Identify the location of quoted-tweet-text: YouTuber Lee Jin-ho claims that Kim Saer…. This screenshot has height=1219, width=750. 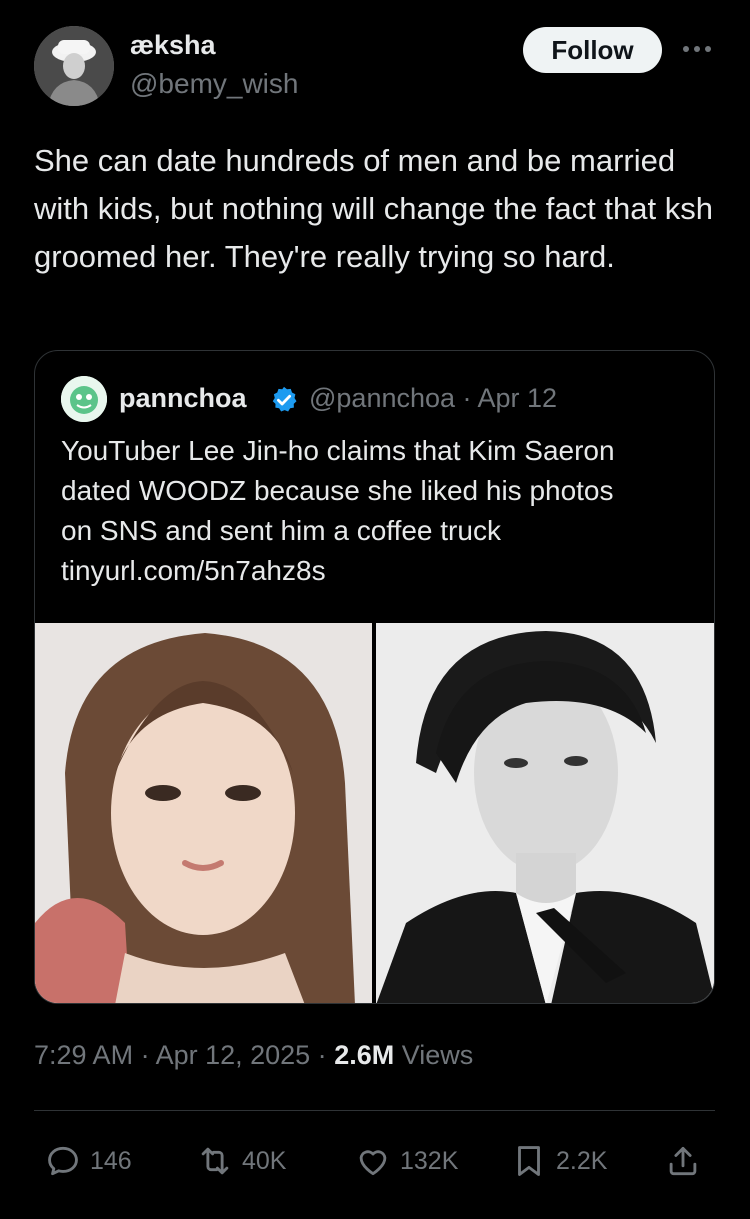
(376, 511).